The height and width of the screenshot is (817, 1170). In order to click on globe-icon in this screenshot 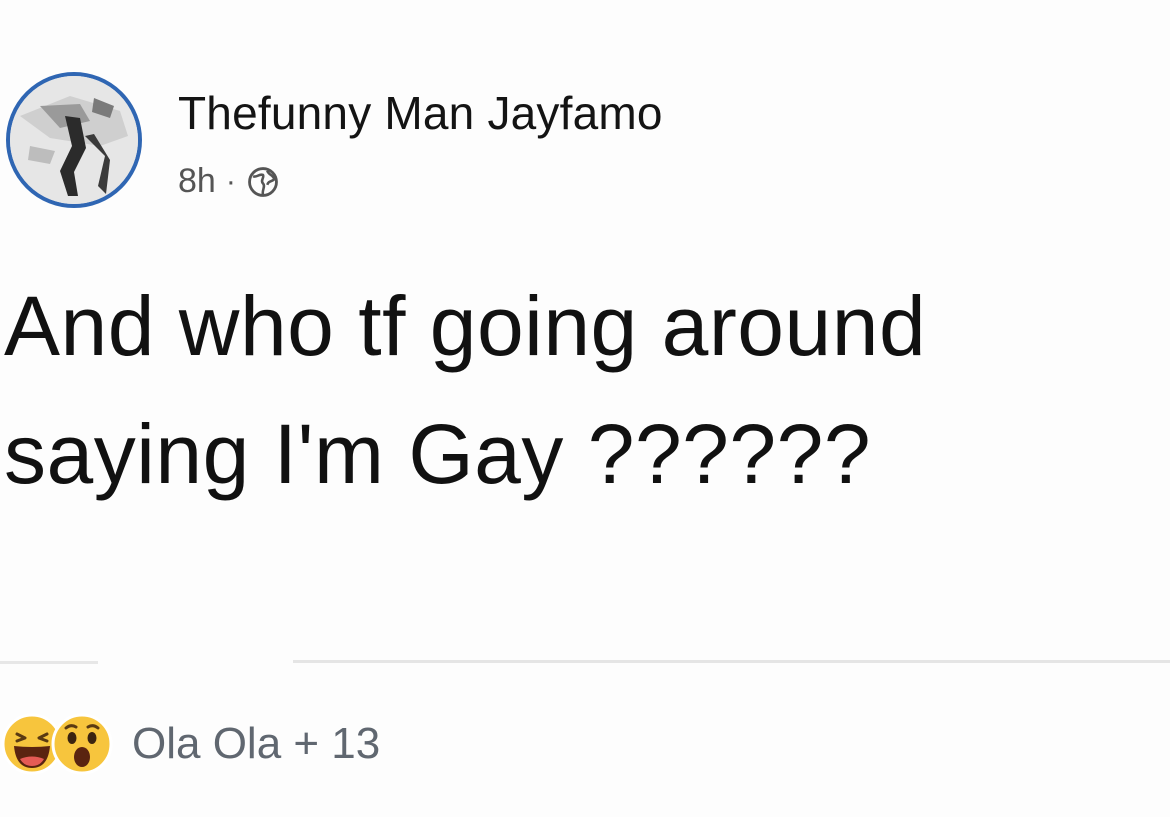, I will do `click(263, 182)`.